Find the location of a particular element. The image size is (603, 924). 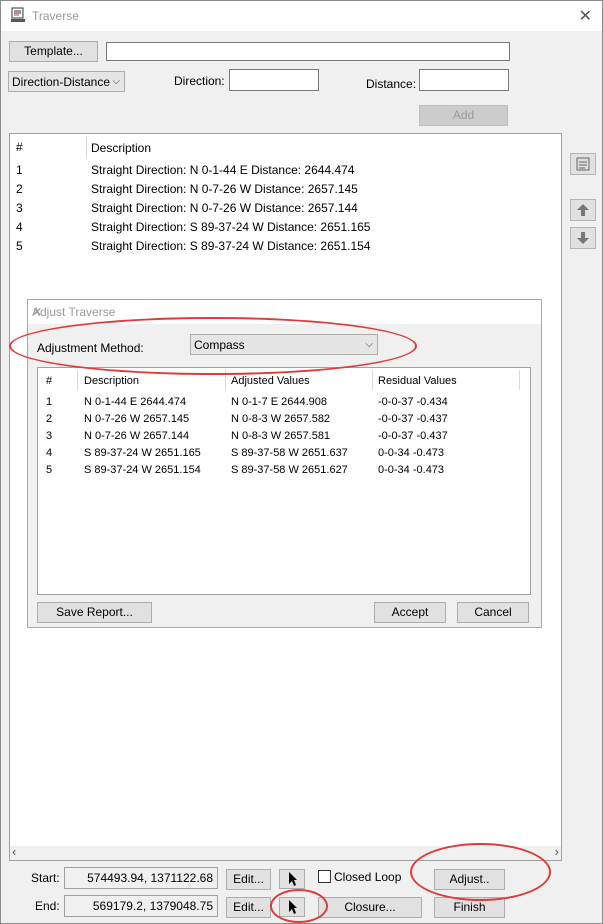

table-cell: 3 is located at coordinates (49, 436).